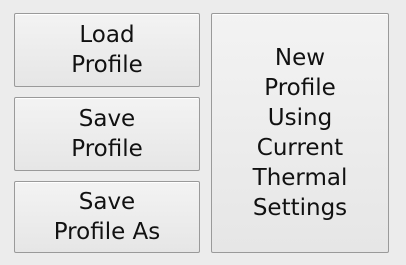  Describe the element at coordinates (107, 50) in the screenshot. I see `load-profile-button: Load Profile` at that location.